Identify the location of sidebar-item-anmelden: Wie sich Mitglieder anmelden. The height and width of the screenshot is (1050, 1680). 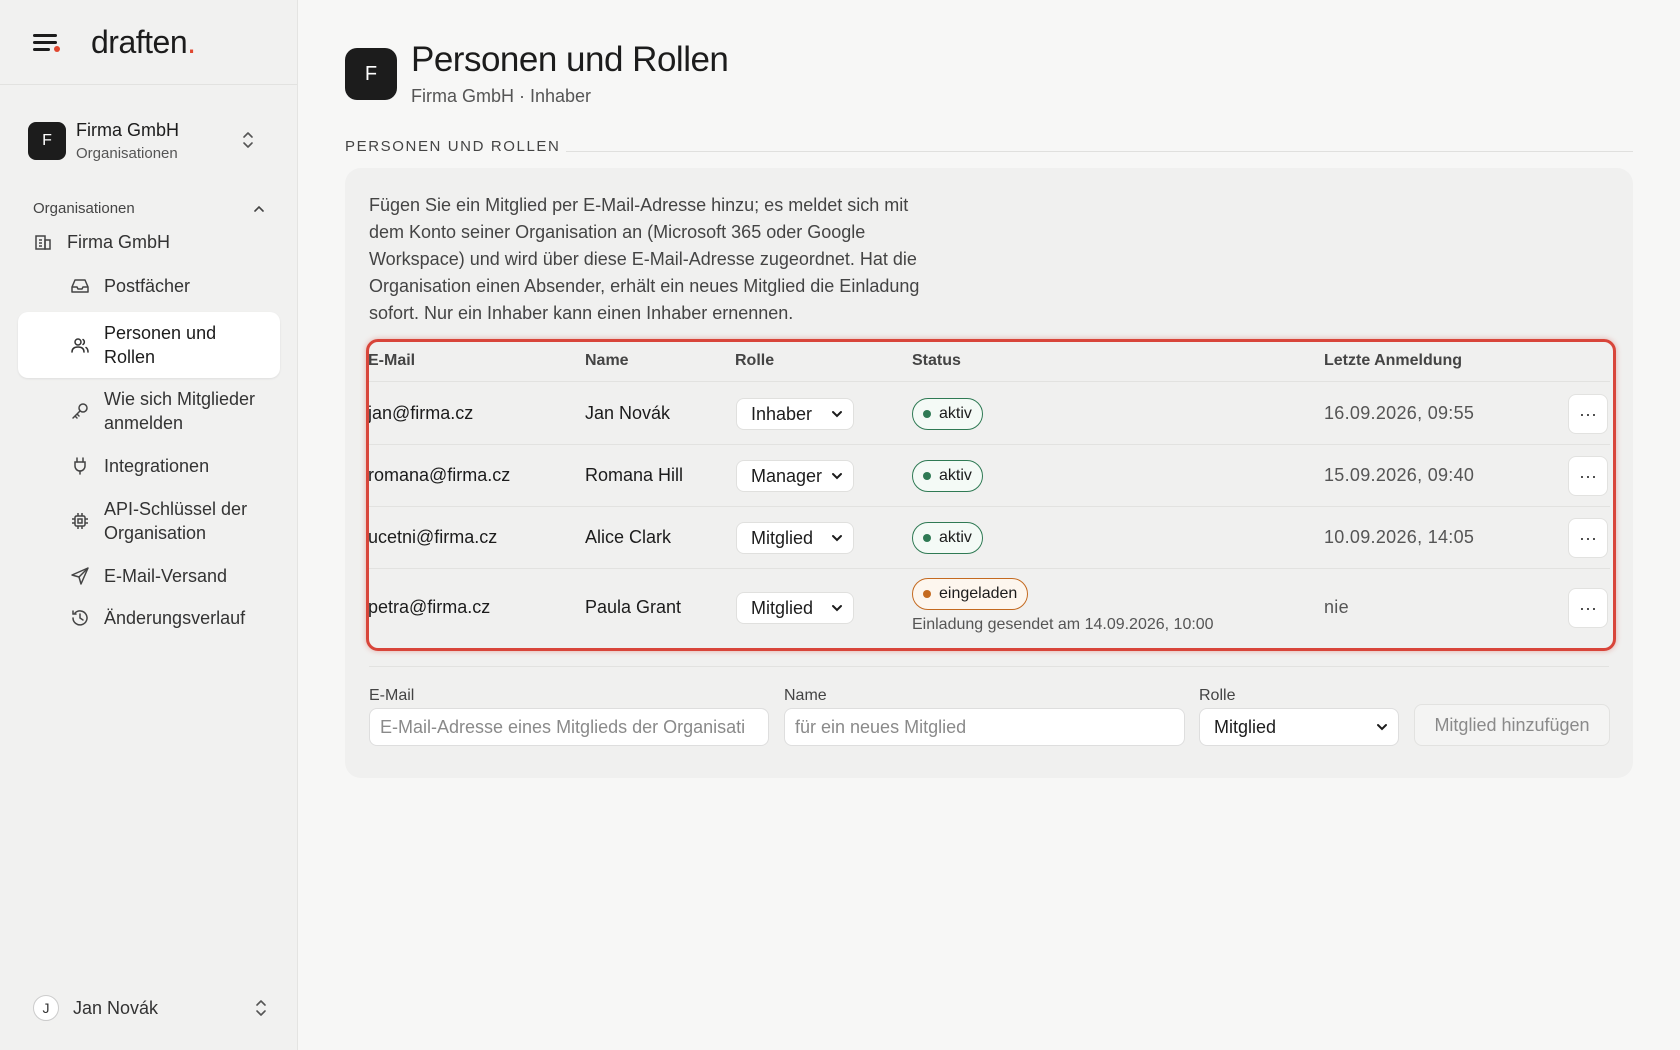
(170, 411).